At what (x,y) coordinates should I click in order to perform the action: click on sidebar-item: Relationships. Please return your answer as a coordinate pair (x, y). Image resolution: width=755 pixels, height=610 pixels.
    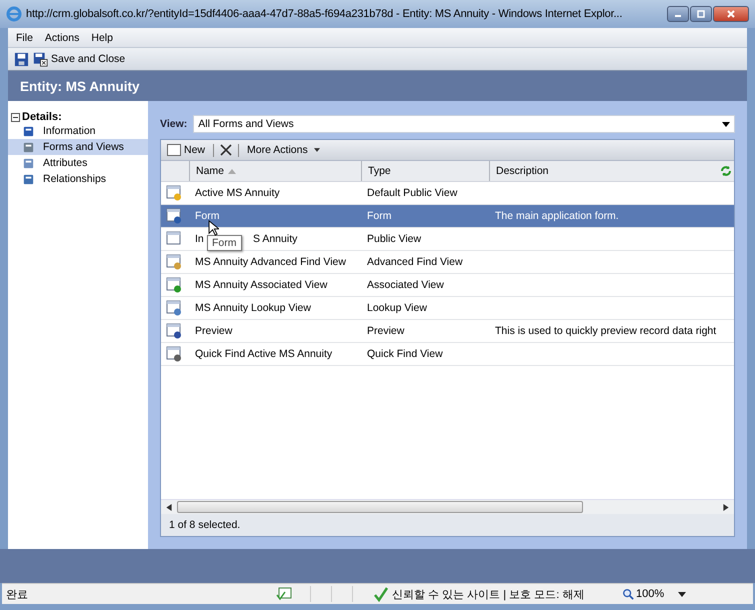
    Looking at the image, I should click on (78, 179).